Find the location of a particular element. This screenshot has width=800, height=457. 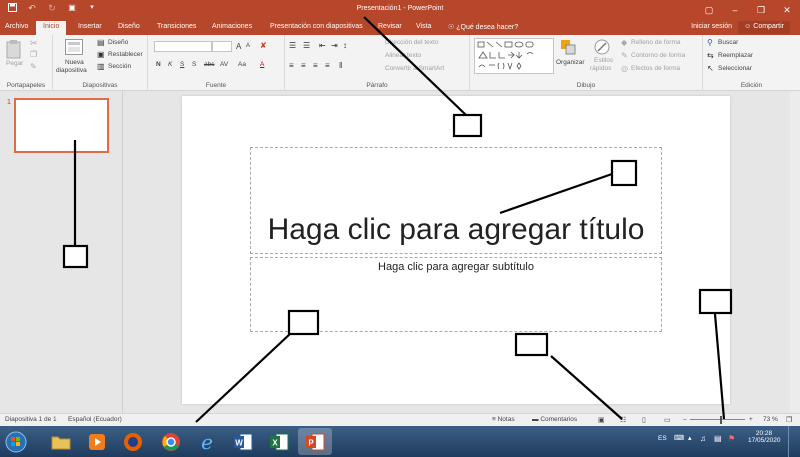

share-button: ☺ Compartir is located at coordinates (764, 27).